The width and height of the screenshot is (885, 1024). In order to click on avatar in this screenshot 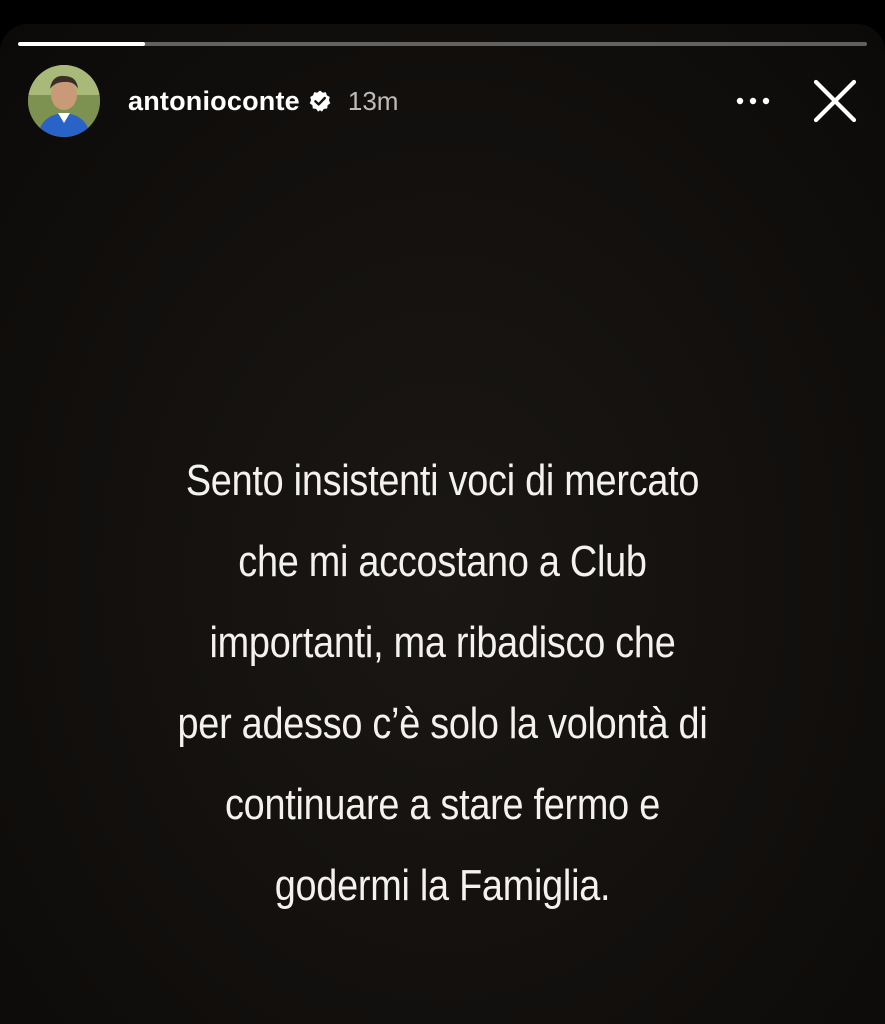, I will do `click(64, 101)`.